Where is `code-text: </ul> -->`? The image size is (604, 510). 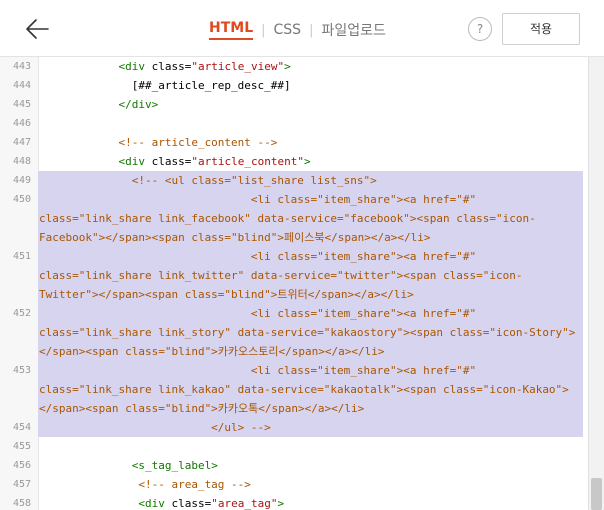 code-text: </ul> --> is located at coordinates (155, 427).